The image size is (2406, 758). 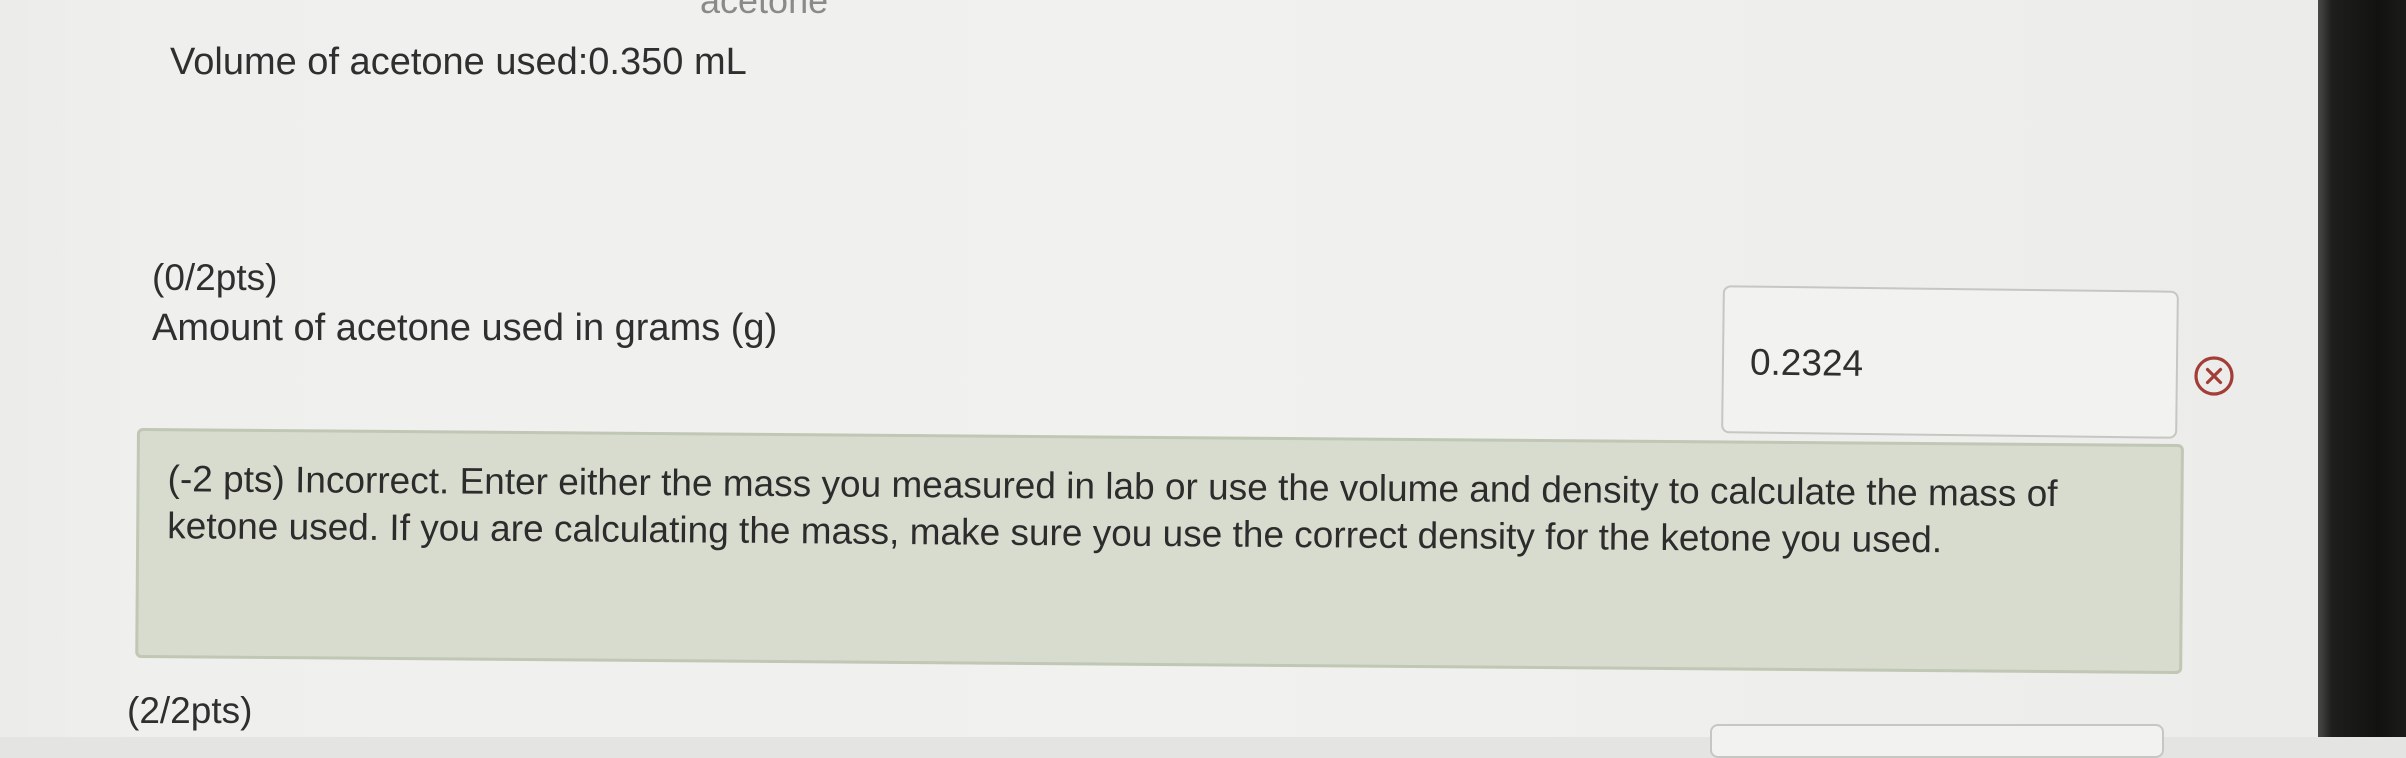 I want to click on volume-line: Volume of acetone used:0.350 mL, so click(x=458, y=62).